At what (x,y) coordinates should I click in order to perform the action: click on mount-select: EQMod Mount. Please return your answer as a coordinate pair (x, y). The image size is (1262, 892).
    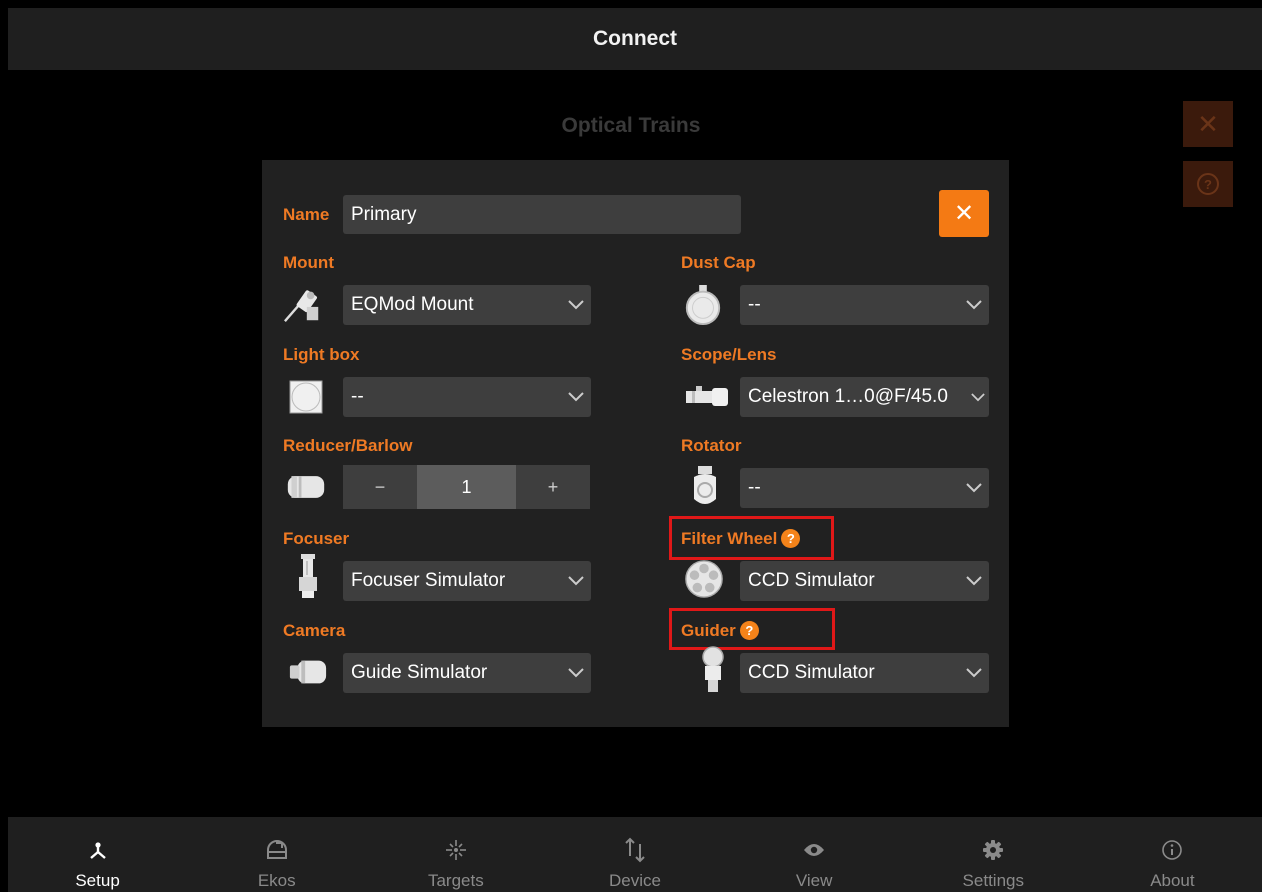
    Looking at the image, I should click on (467, 305).